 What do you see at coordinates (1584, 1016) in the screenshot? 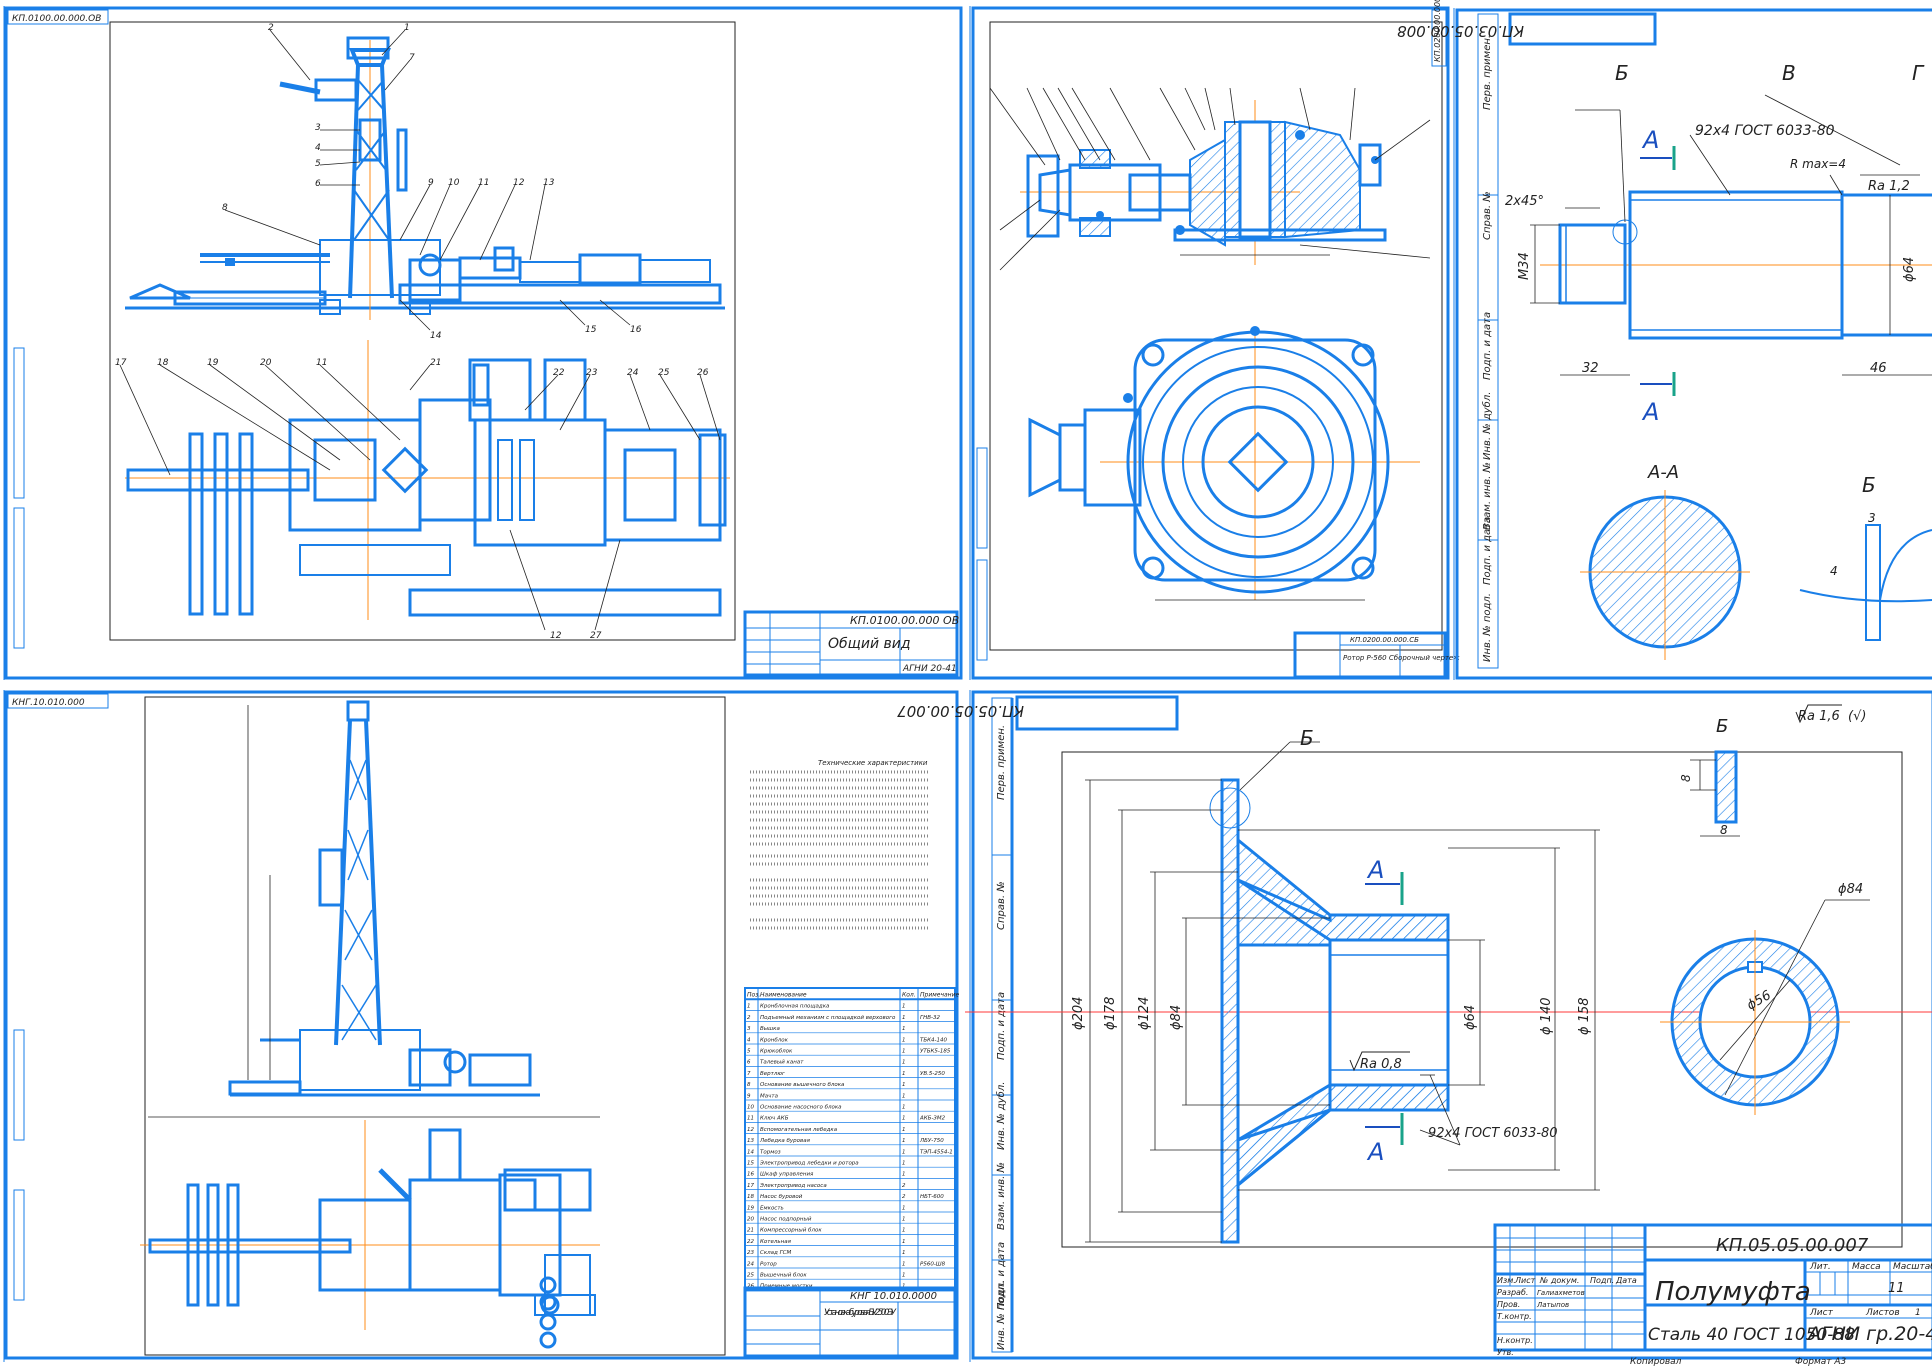
I see `svg-text: ϕ 158` at bounding box center [1584, 1016].